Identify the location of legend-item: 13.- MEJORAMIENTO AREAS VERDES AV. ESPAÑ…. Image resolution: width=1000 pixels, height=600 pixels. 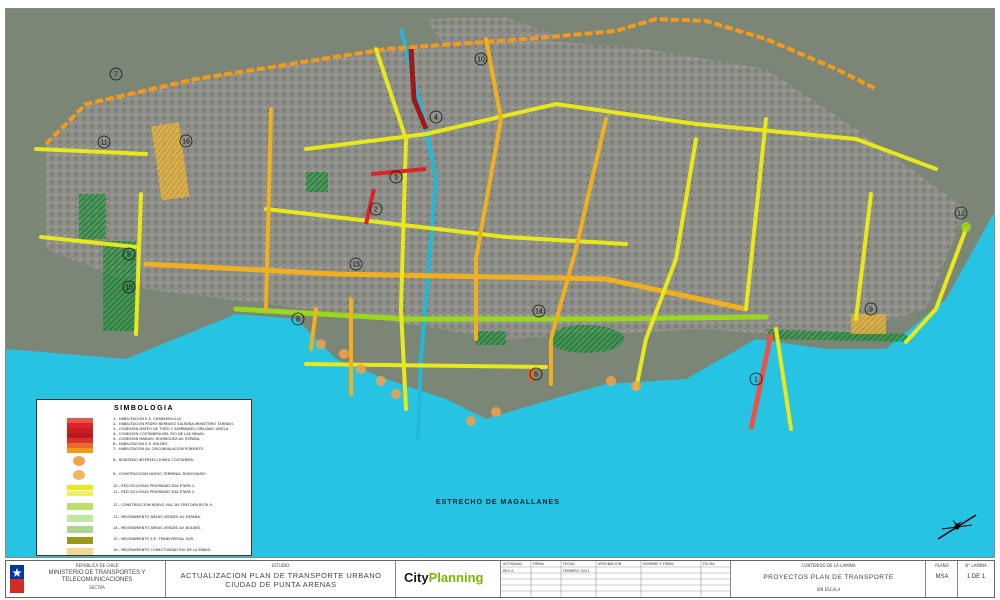
(144, 519).